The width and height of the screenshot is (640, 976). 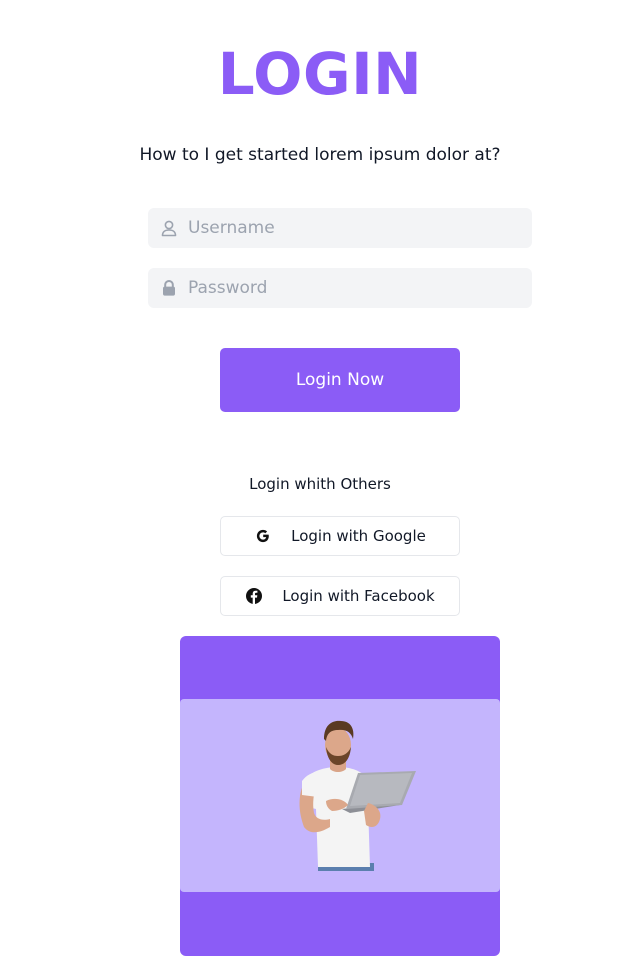 What do you see at coordinates (320, 74) in the screenshot?
I see `page-title: LOGIN` at bounding box center [320, 74].